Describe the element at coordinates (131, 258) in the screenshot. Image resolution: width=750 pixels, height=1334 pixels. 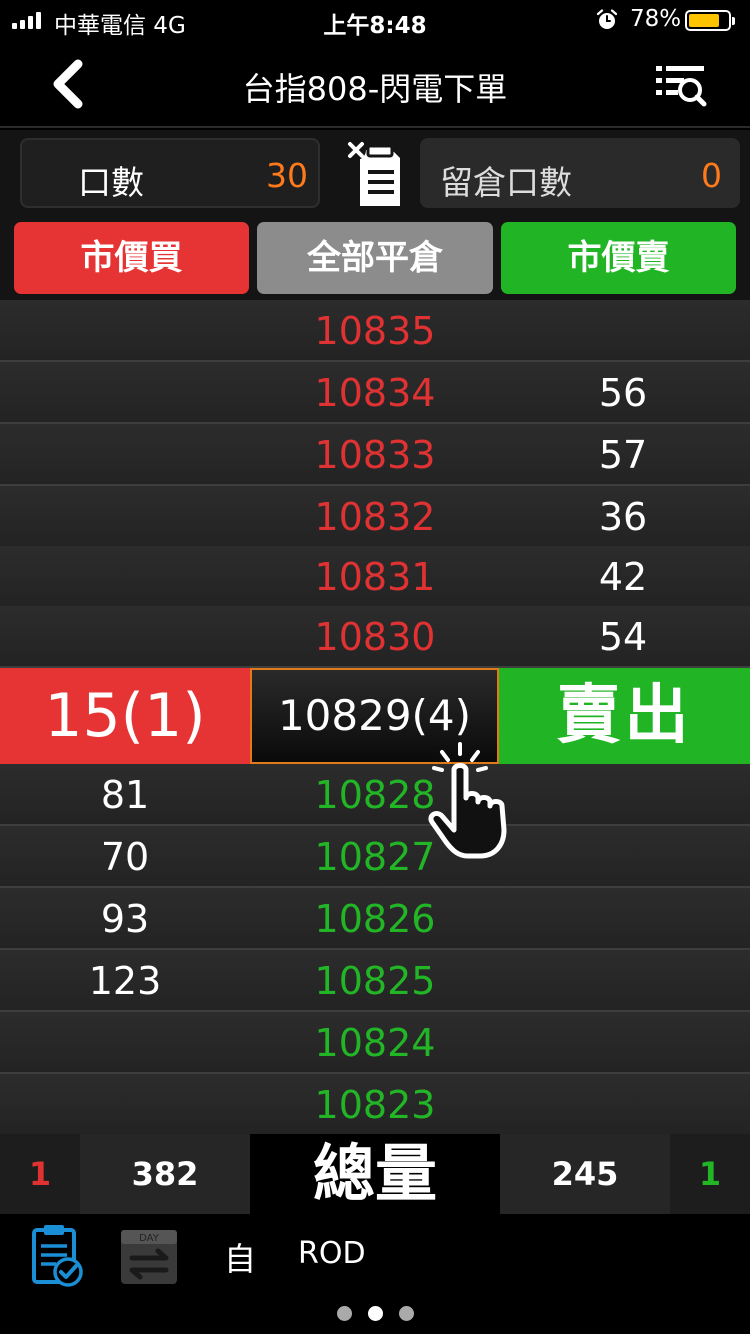
I see `market-buy-button: 市價買` at that location.